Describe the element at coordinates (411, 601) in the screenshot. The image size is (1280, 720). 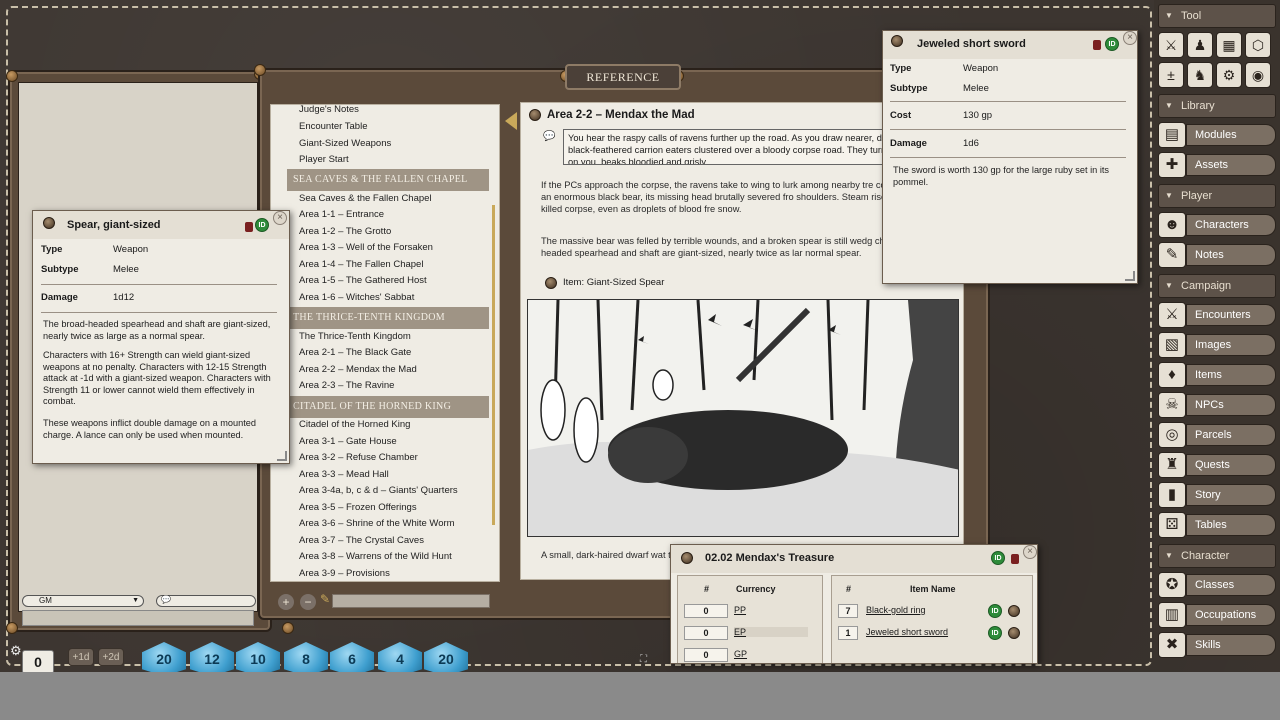
I see `toc-search-input` at that location.